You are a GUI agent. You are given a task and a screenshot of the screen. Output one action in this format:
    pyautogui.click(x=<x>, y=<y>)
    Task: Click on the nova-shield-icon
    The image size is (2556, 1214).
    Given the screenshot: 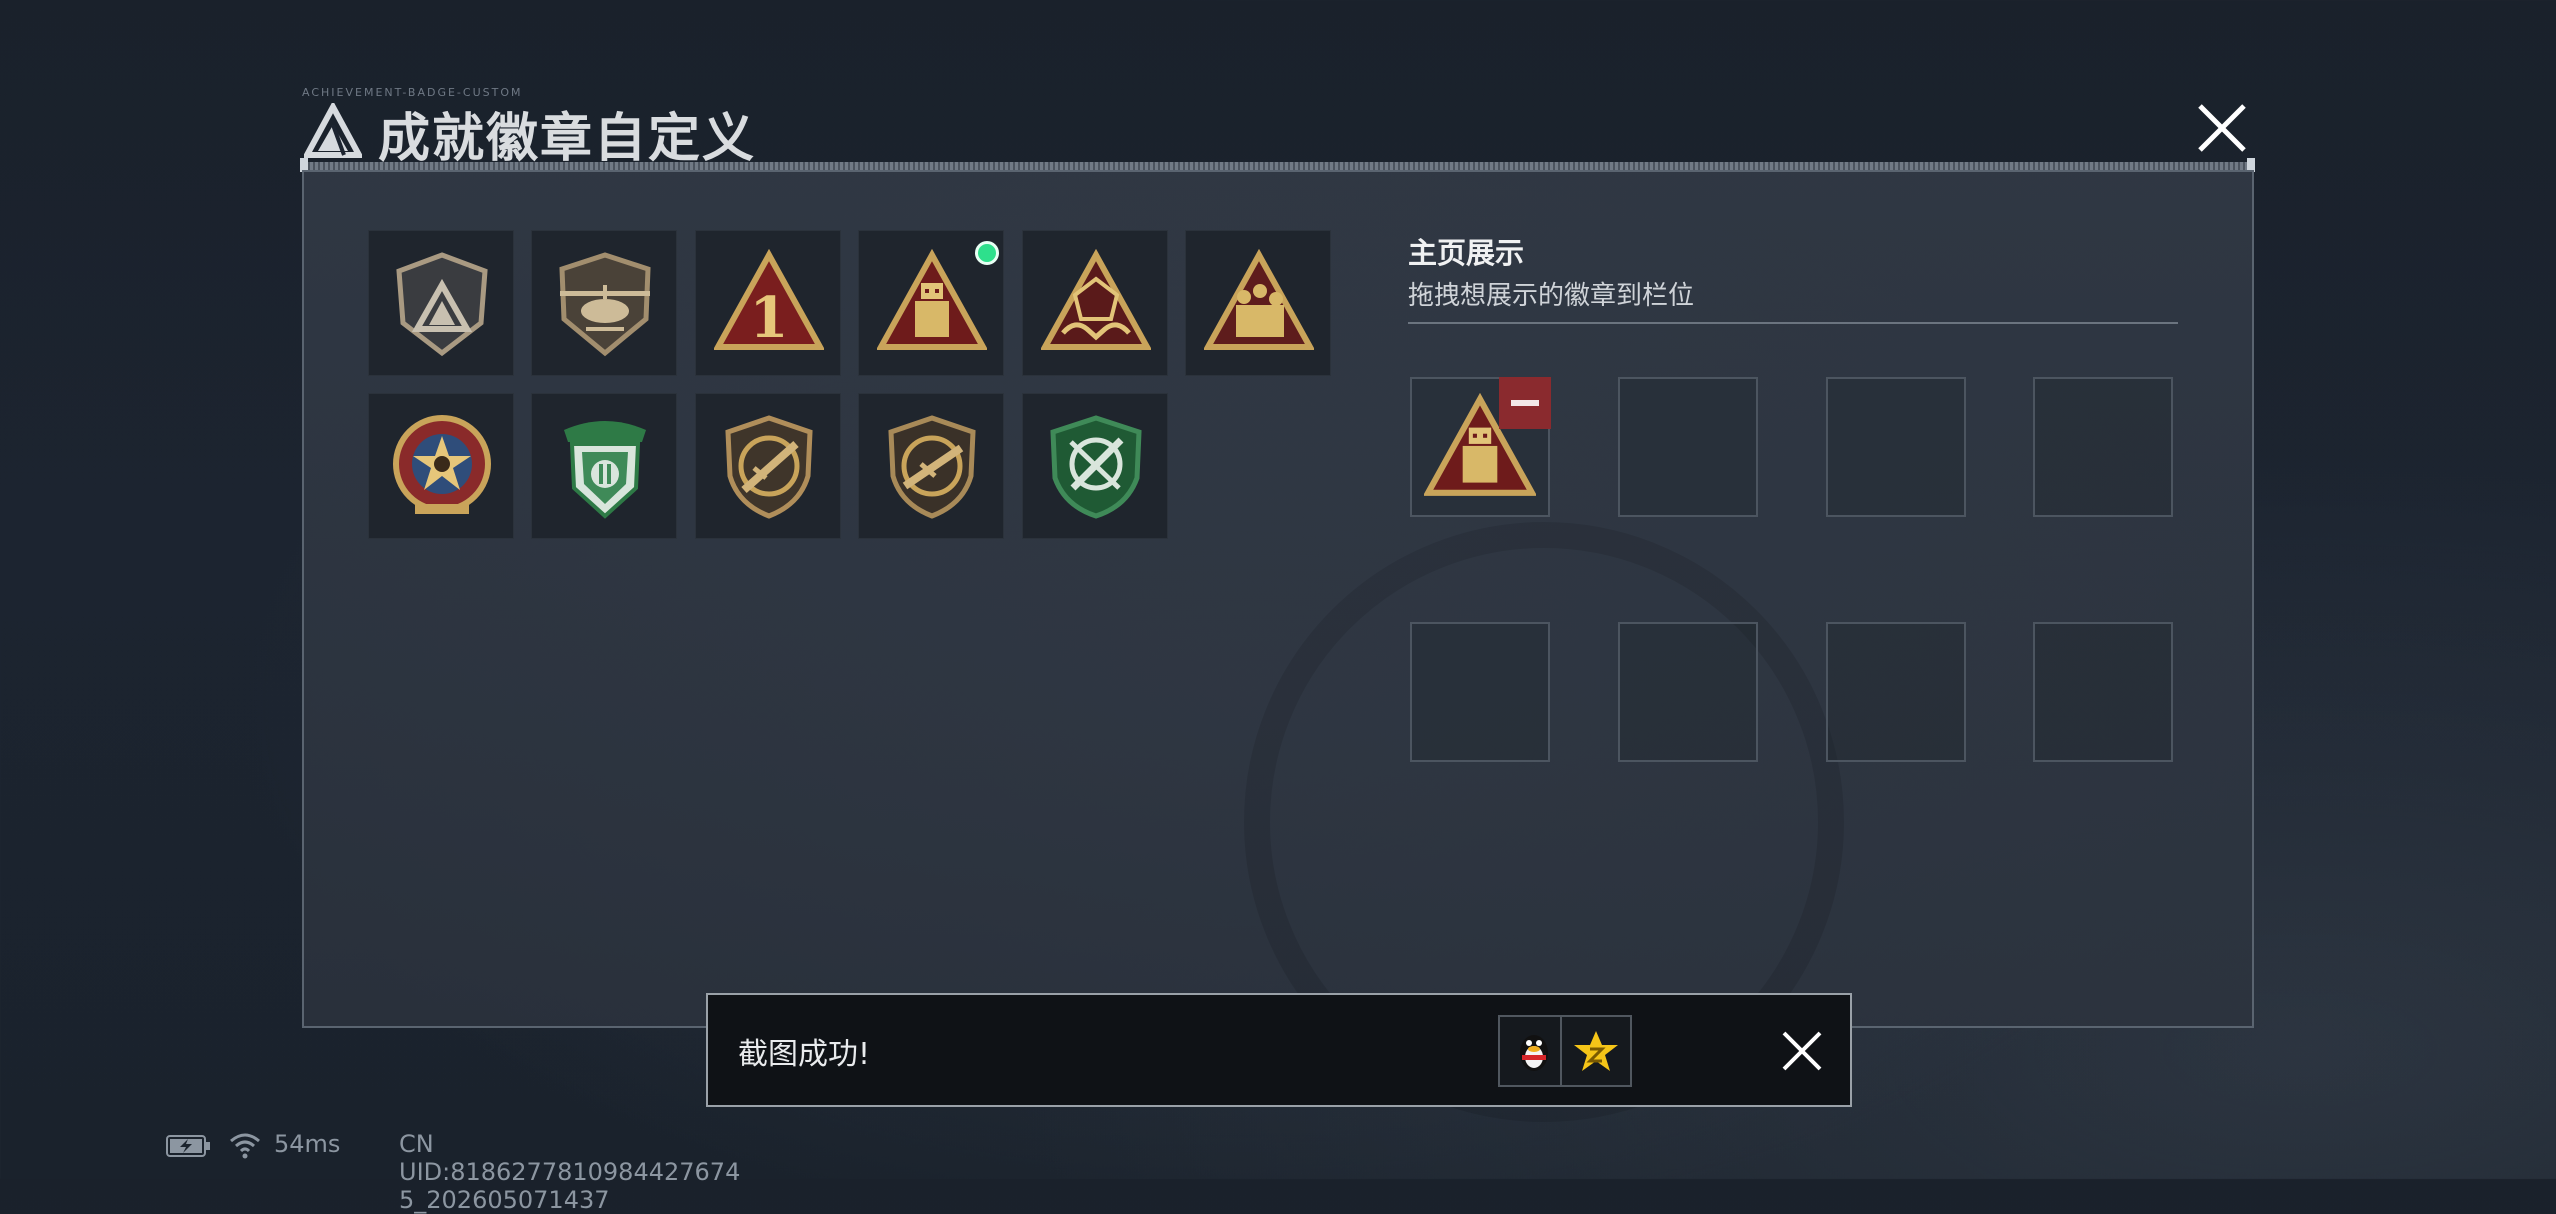 What is the action you would take?
    pyautogui.click(x=442, y=304)
    